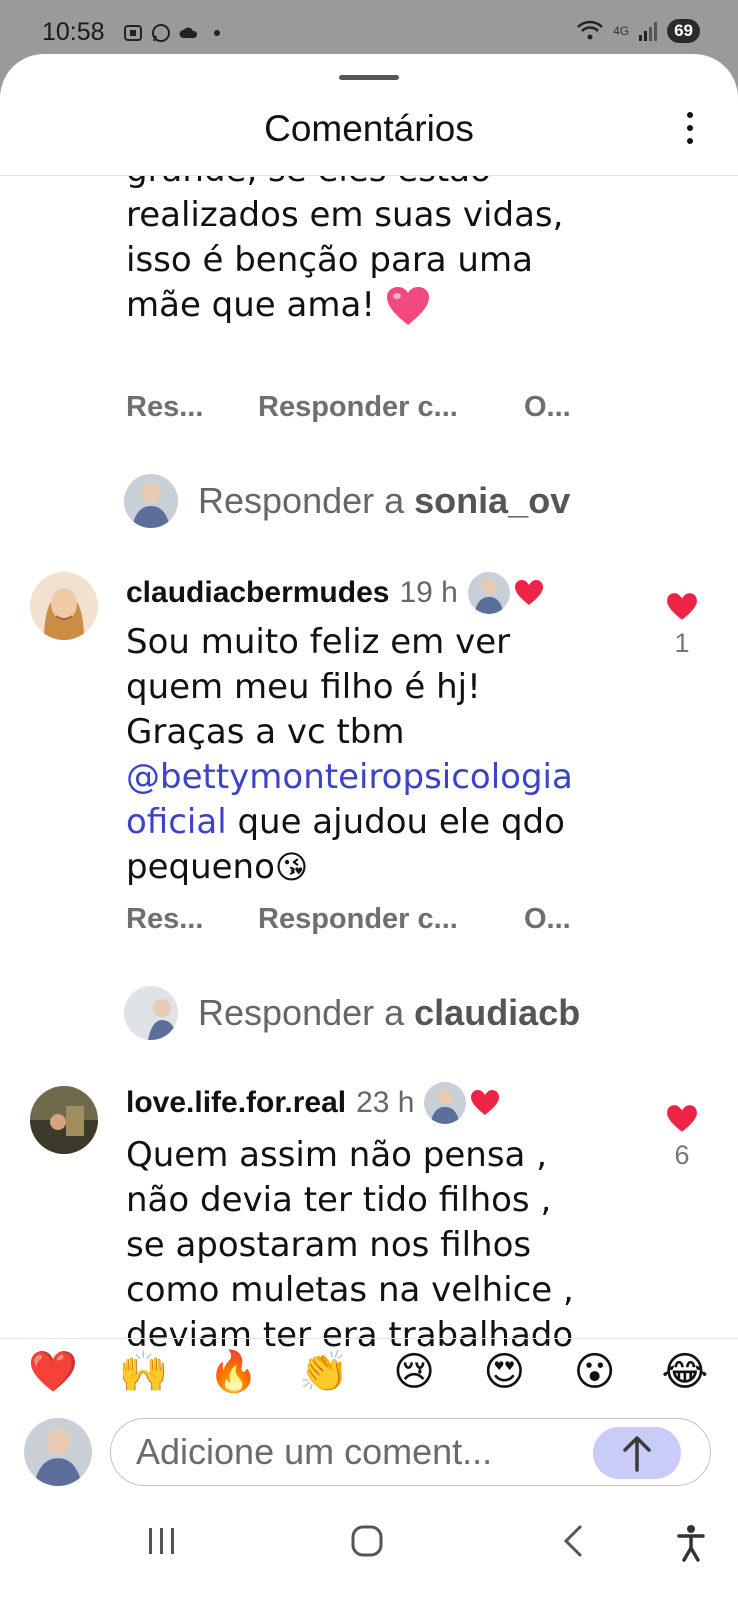 This screenshot has width=738, height=1600. I want to click on reply-prompt-user: claudiacb, so click(497, 1012).